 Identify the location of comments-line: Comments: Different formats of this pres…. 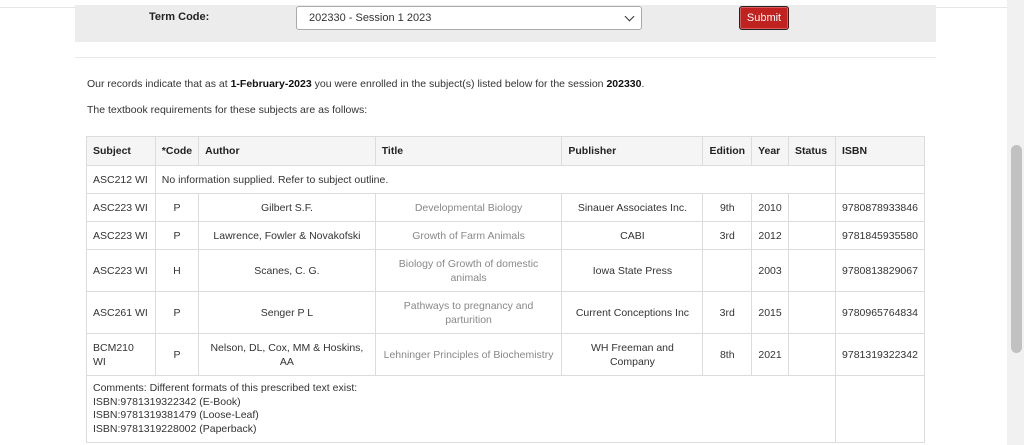
(225, 388).